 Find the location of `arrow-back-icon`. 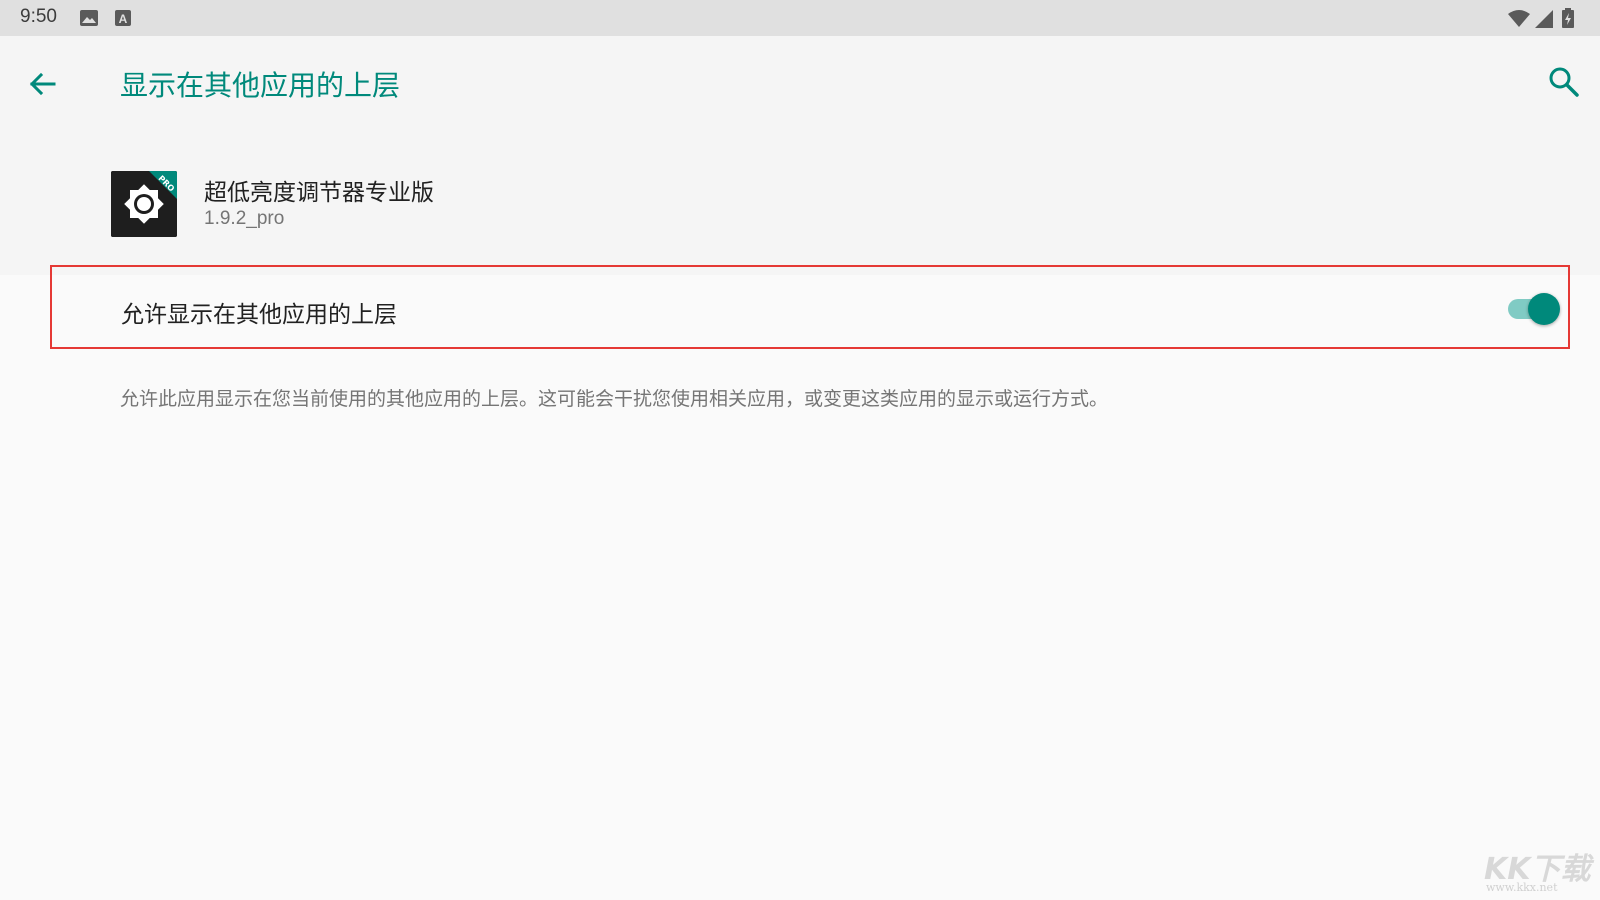

arrow-back-icon is located at coordinates (42, 84).